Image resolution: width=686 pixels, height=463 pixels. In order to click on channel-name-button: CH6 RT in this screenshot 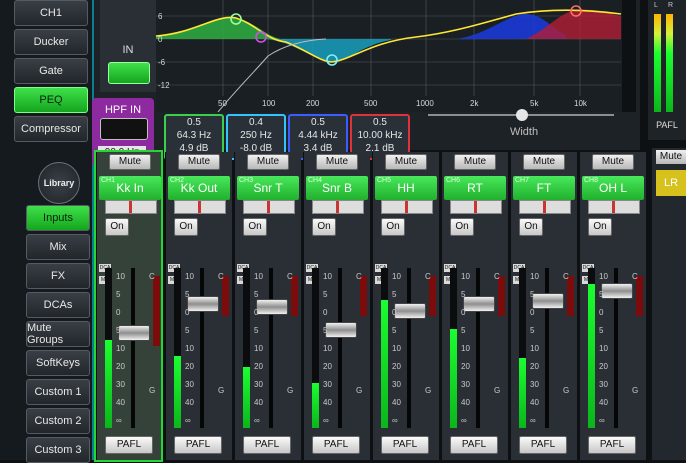, I will do `click(475, 188)`.